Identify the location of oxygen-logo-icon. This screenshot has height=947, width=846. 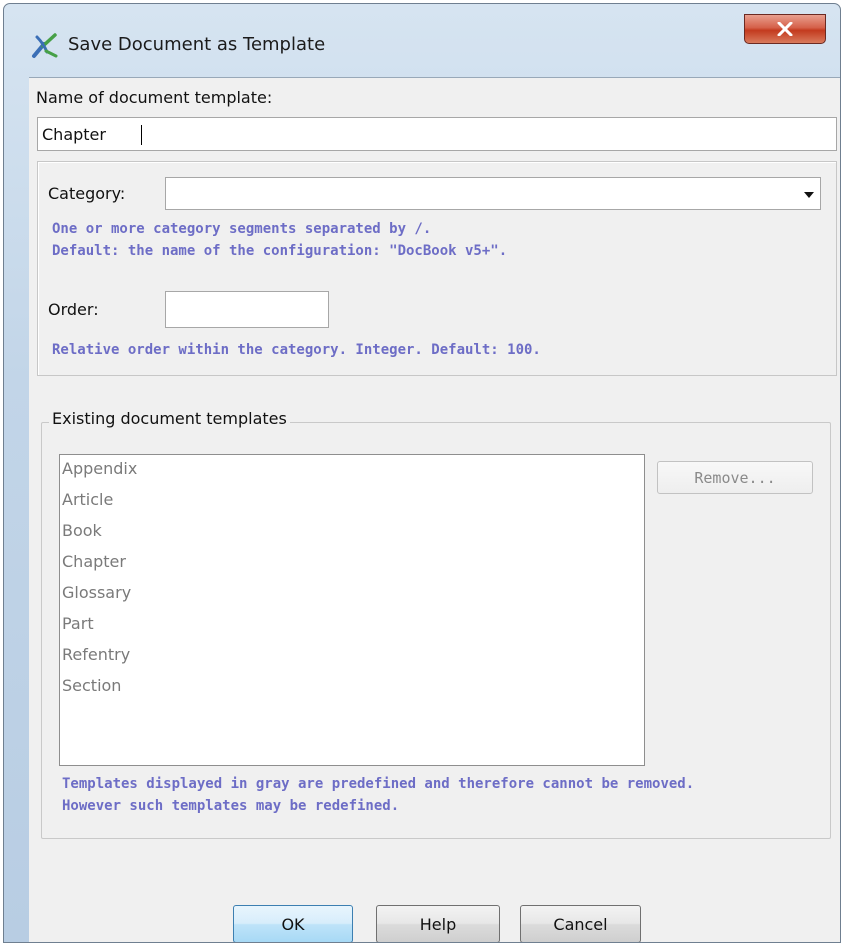
(45, 46).